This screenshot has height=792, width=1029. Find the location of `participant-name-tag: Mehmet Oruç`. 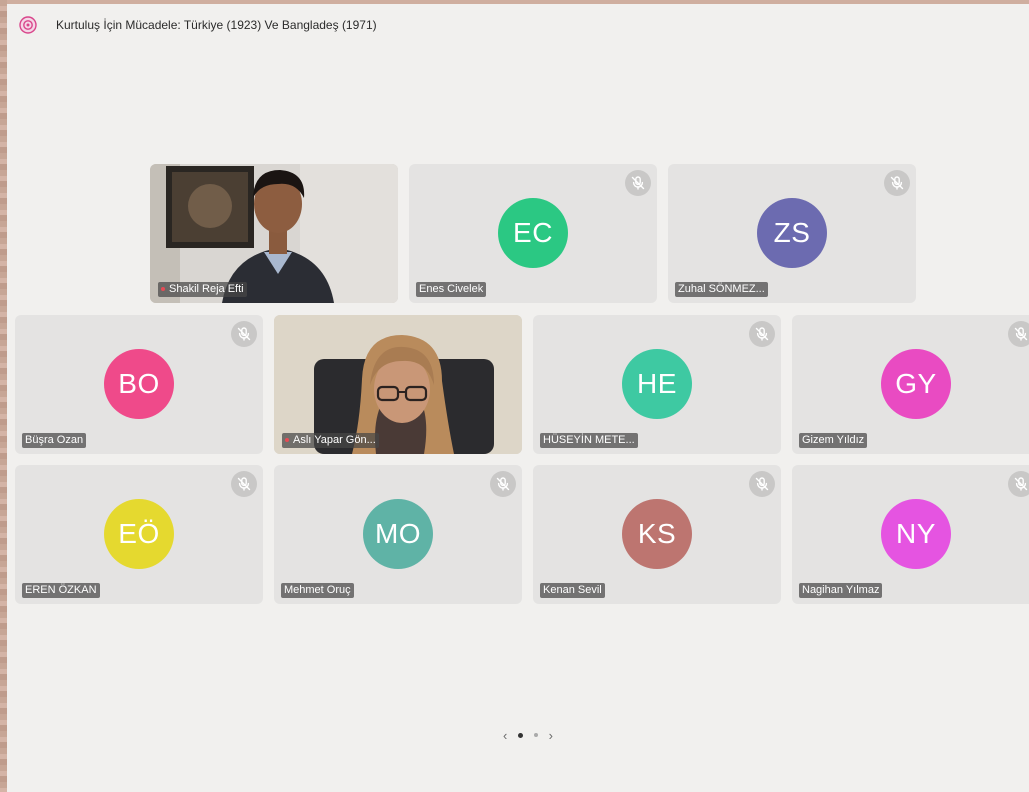

participant-name-tag: Mehmet Oruç is located at coordinates (317, 590).